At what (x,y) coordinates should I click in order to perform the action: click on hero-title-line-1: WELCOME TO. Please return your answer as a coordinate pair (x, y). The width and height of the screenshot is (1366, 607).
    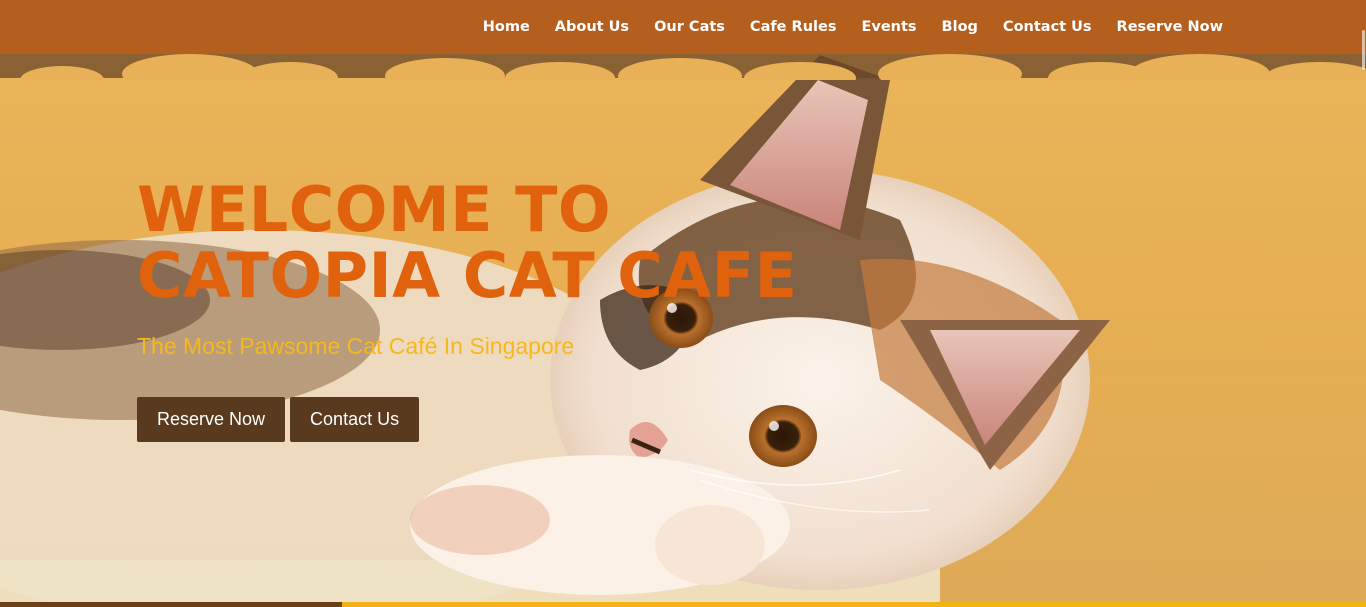
    Looking at the image, I should click on (374, 209).